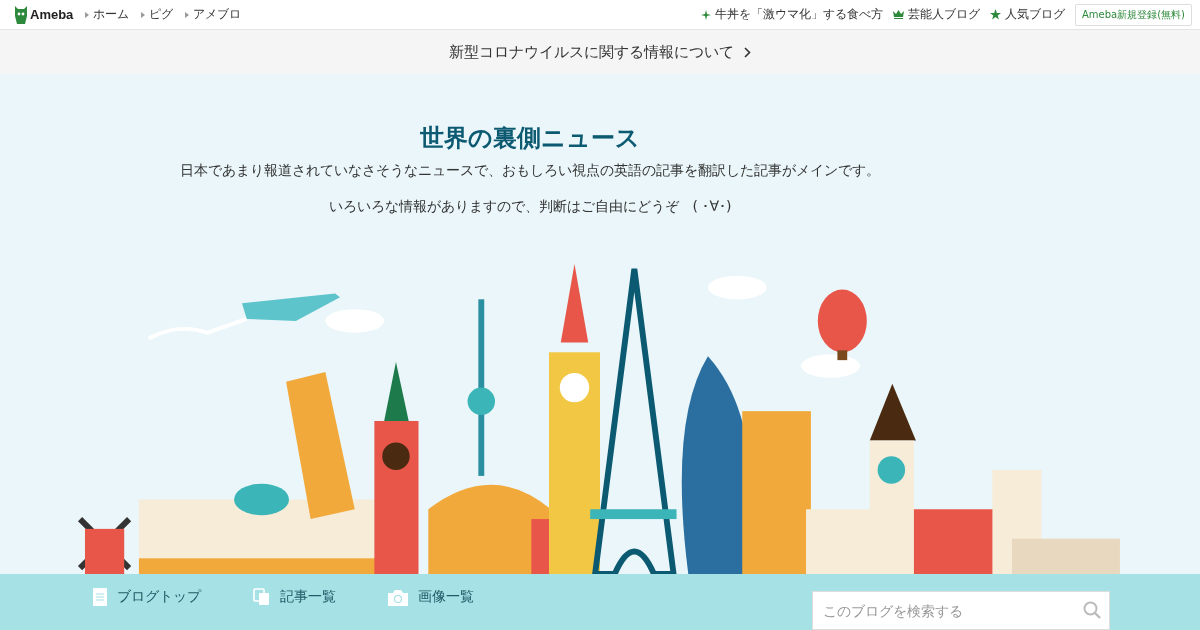 The width and height of the screenshot is (1200, 630). I want to click on nav-link: 記事一覧, so click(294, 597).